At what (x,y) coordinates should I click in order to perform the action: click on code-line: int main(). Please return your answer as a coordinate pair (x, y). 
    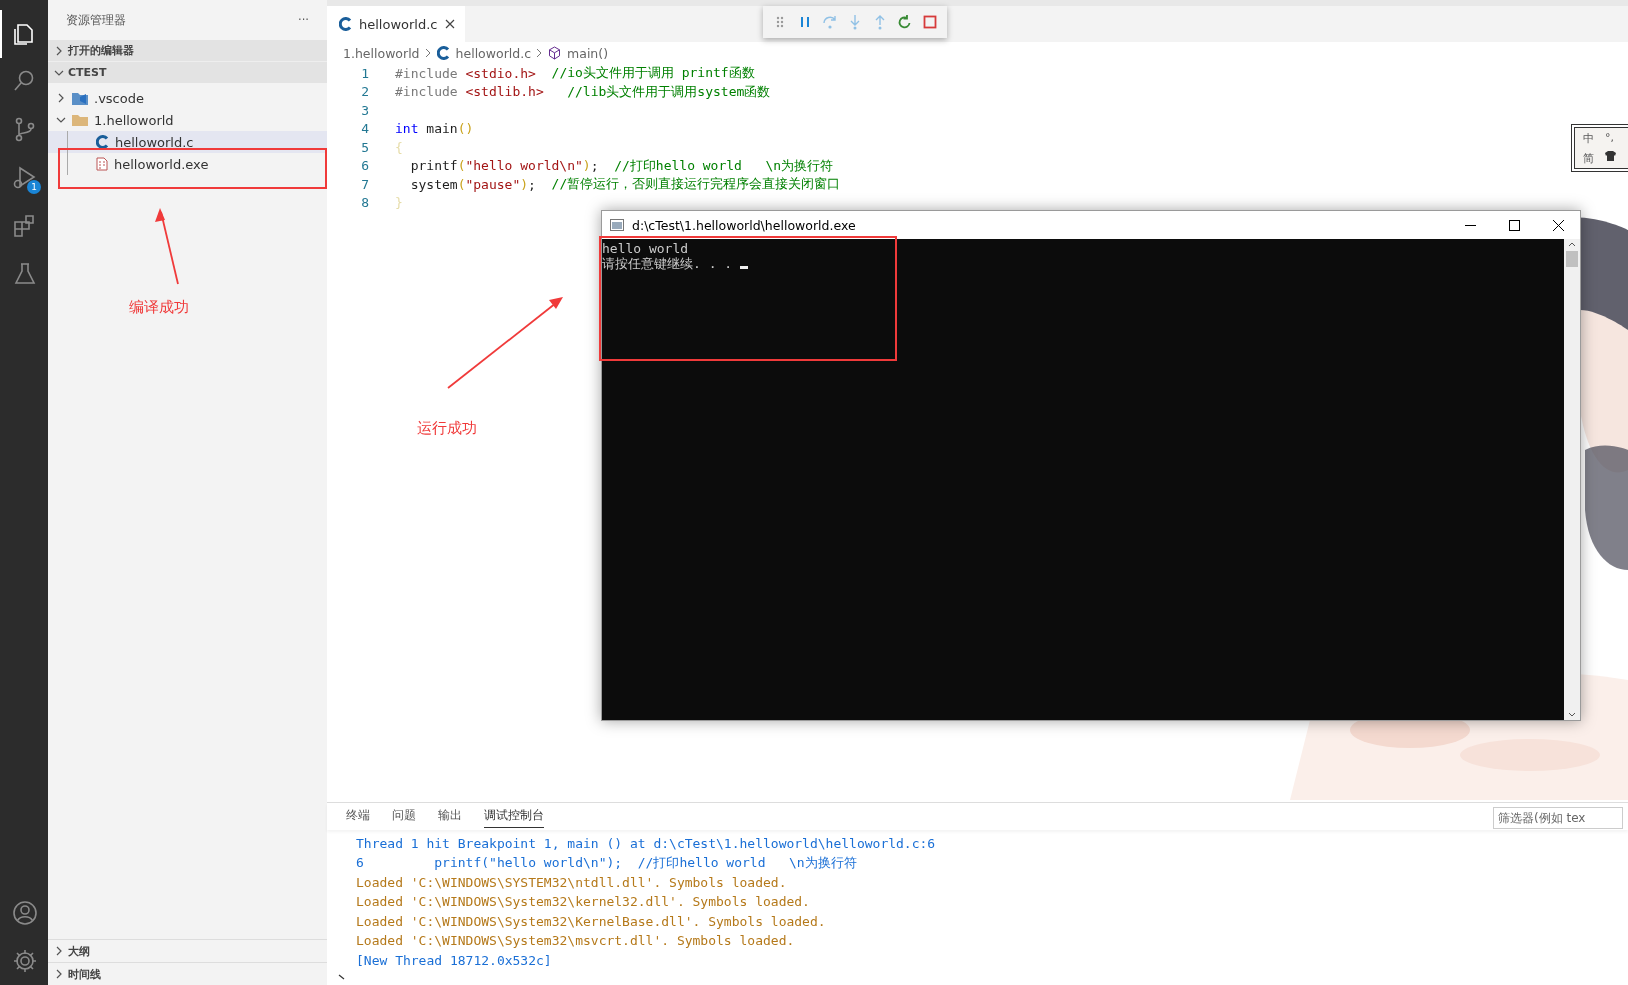
    Looking at the image, I should click on (434, 129).